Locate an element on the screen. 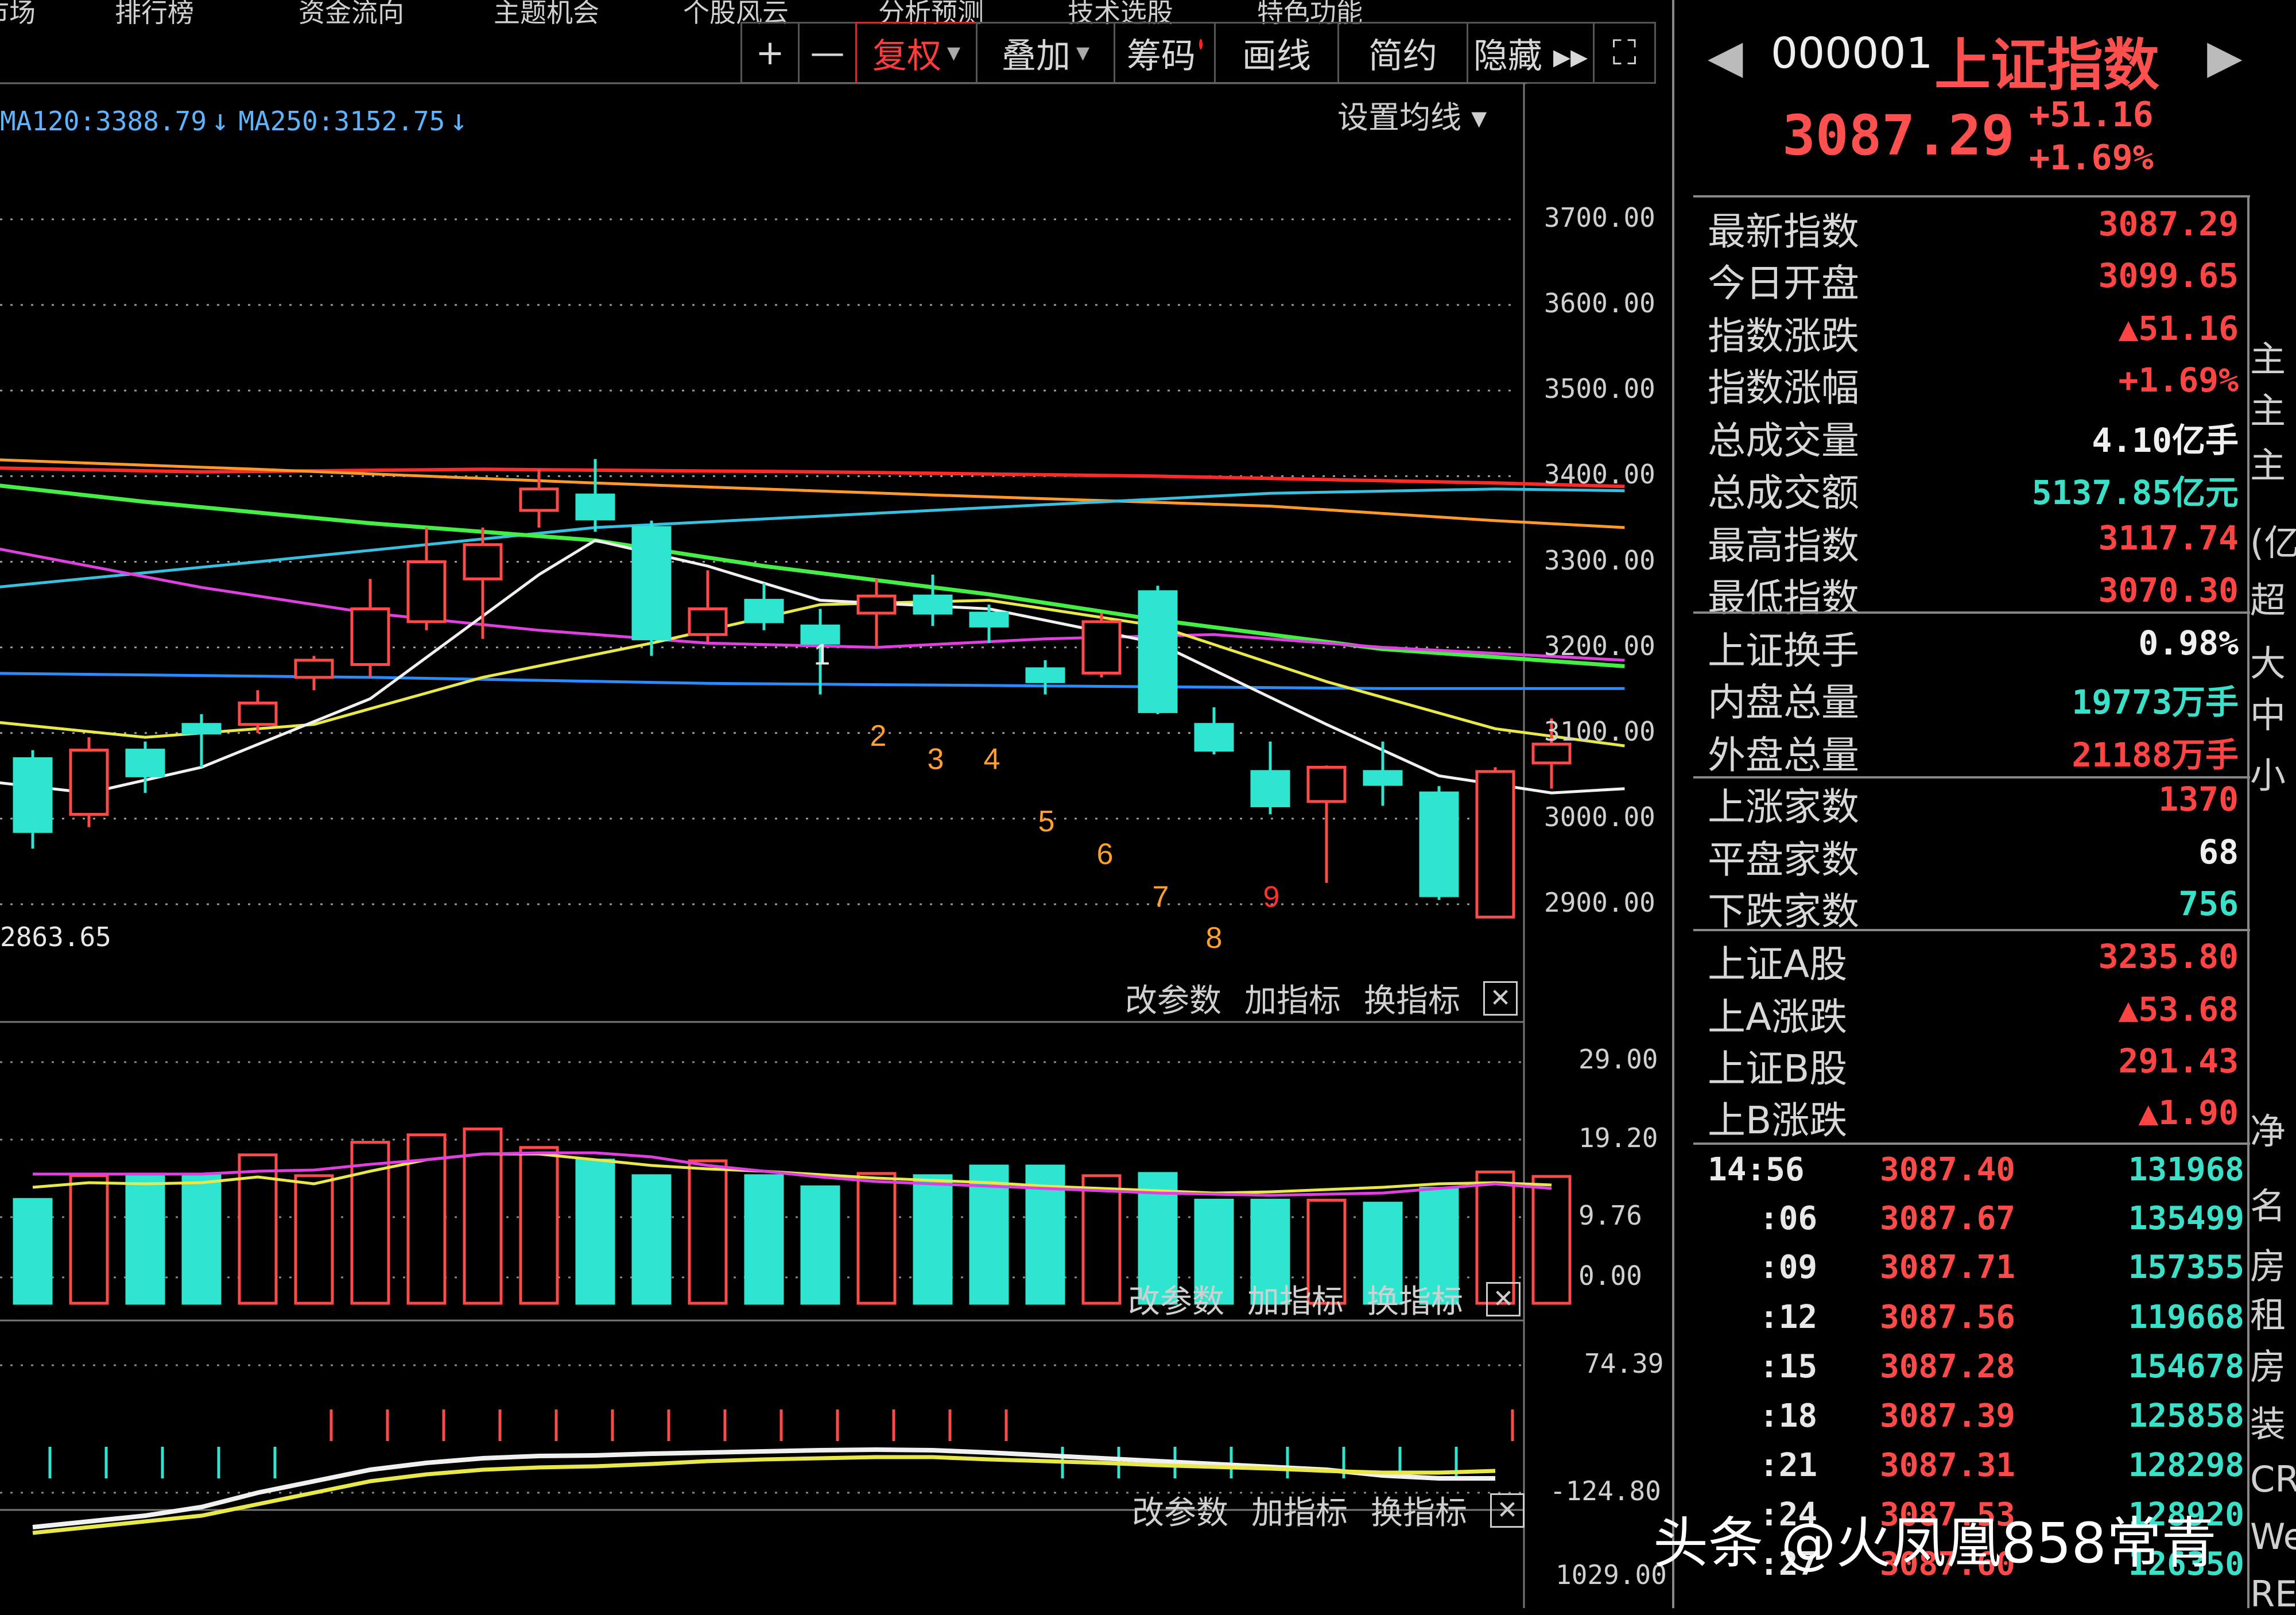 This screenshot has width=2296, height=1615. quote-stat-row: 上B涨跌 ▲1.90 is located at coordinates (1973, 1116).